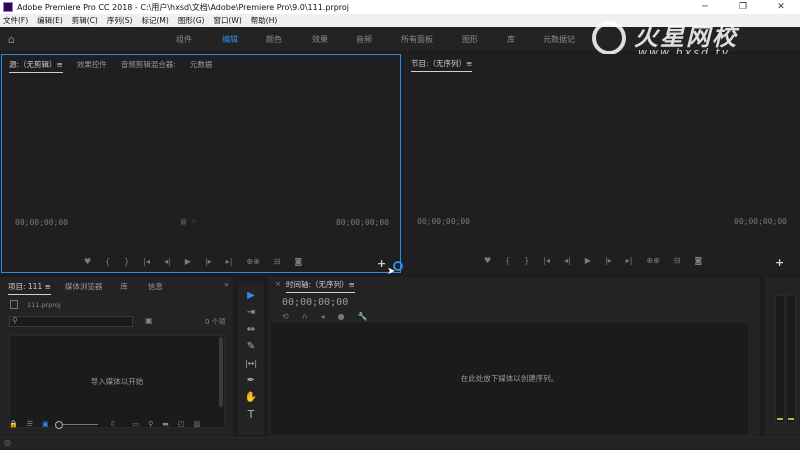  Describe the element at coordinates (227, 20) in the screenshot. I see `menu-window: 窗口(W)` at that location.